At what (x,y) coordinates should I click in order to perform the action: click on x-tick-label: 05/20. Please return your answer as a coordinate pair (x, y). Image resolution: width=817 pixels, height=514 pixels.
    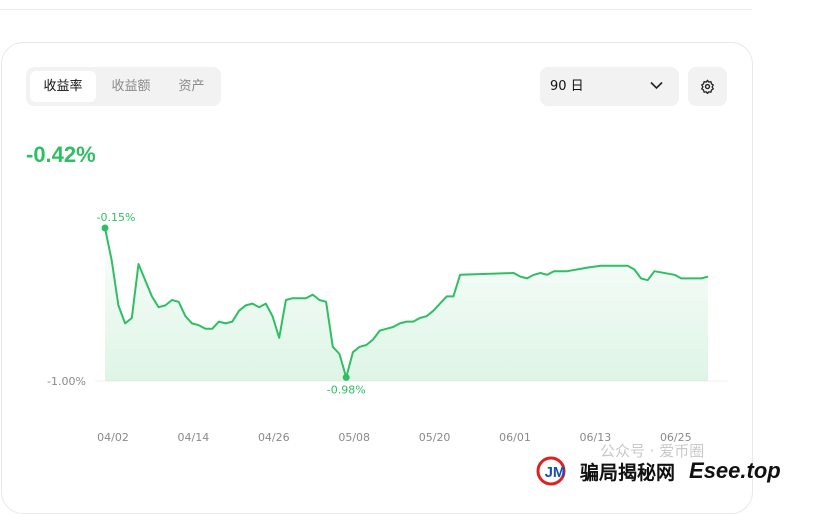
    Looking at the image, I should click on (435, 437).